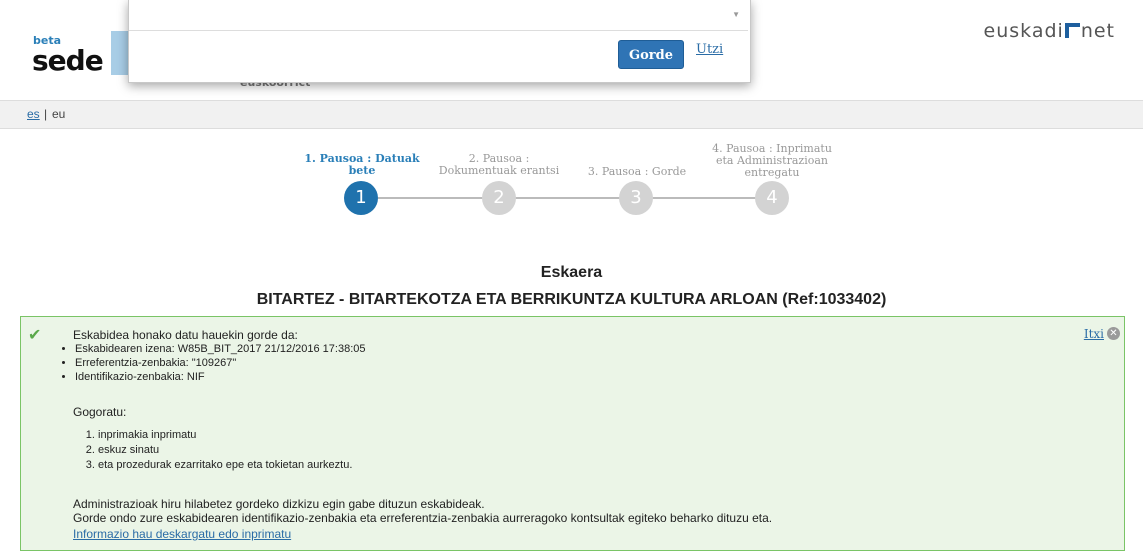 The height and width of the screenshot is (555, 1143). I want to click on download-print-link: Informazio hau deskargatu edo inprimatu, so click(182, 534).